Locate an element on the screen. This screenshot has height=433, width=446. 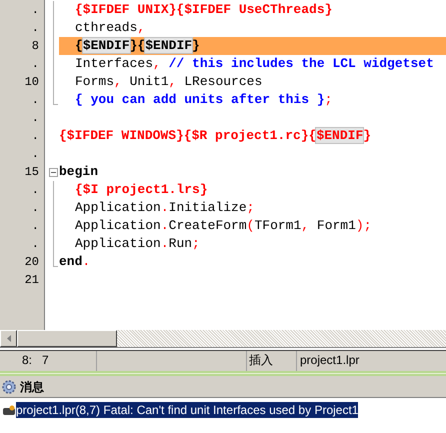
code-line: Forms, Unit1, LResources is located at coordinates (169, 82).